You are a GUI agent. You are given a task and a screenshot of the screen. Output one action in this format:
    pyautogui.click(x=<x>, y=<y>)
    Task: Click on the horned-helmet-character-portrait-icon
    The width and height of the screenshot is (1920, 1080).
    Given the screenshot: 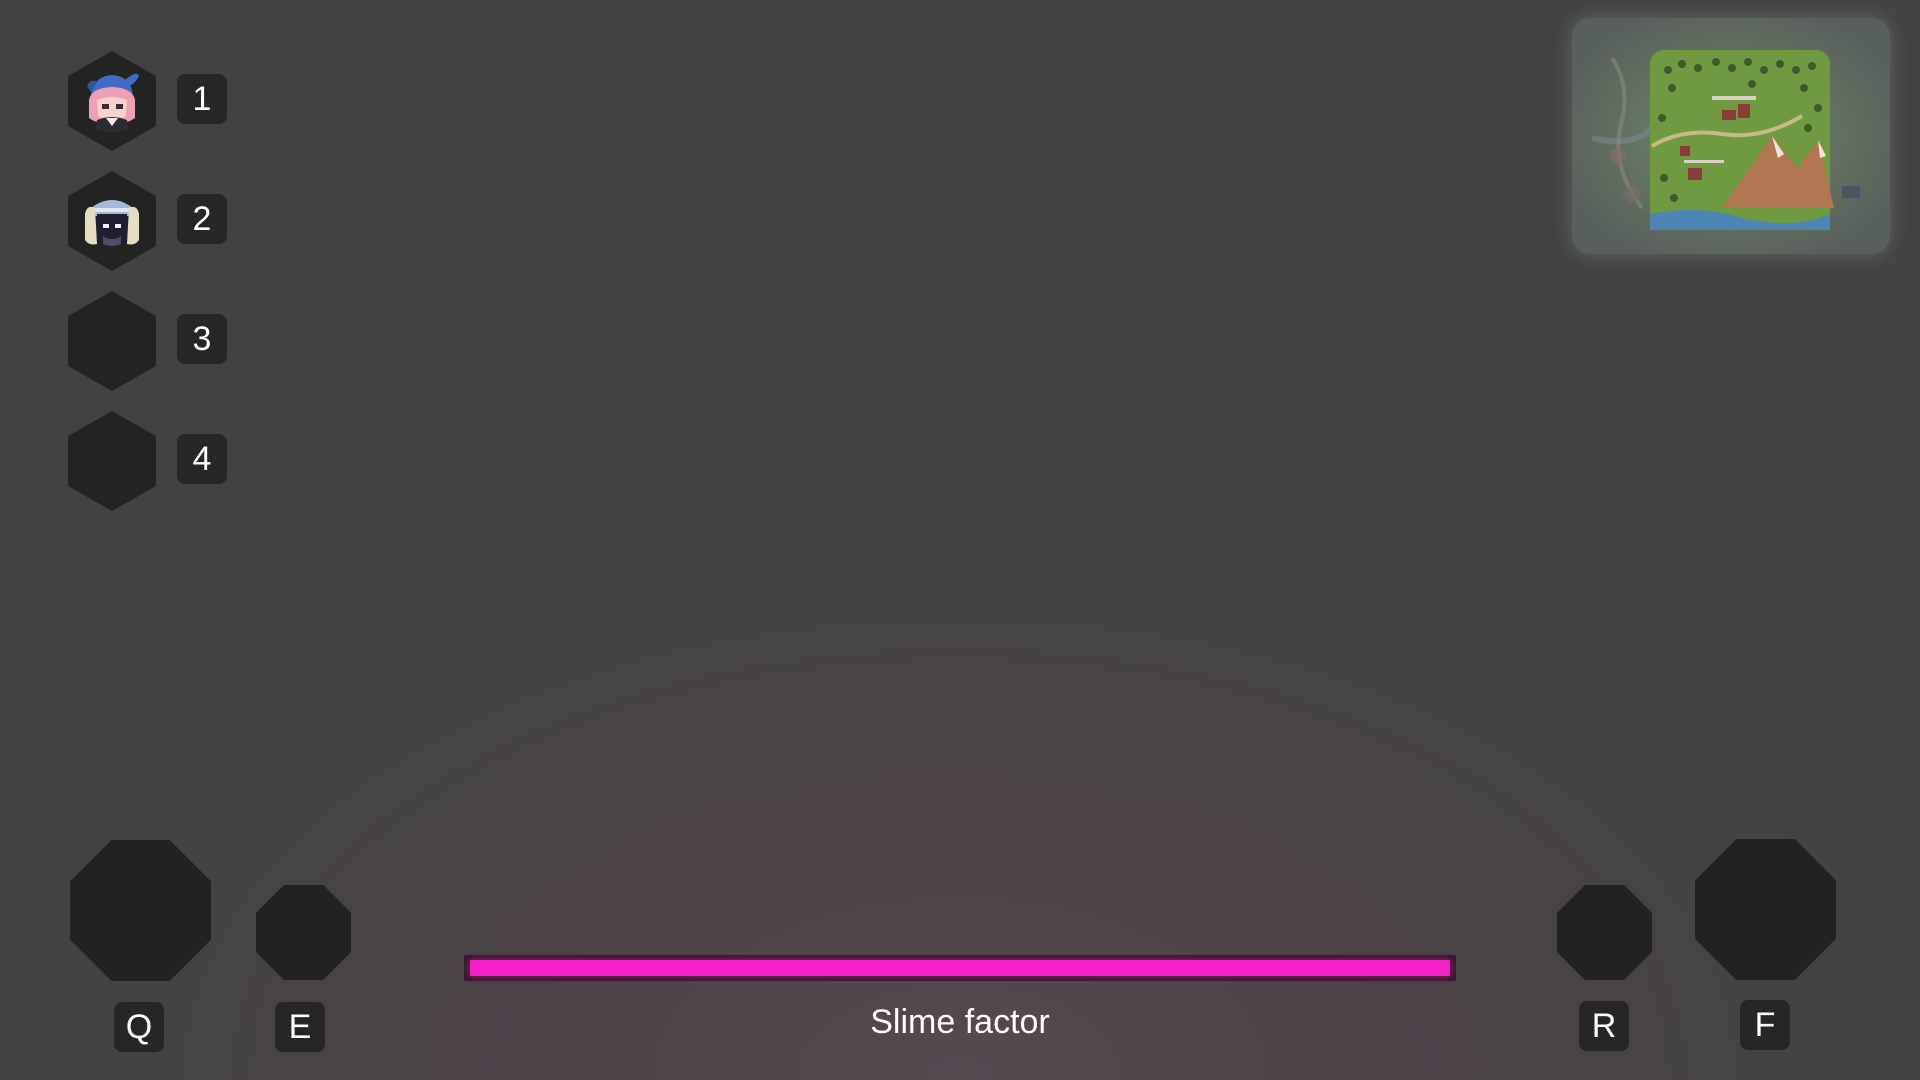 What is the action you would take?
    pyautogui.click(x=112, y=223)
    